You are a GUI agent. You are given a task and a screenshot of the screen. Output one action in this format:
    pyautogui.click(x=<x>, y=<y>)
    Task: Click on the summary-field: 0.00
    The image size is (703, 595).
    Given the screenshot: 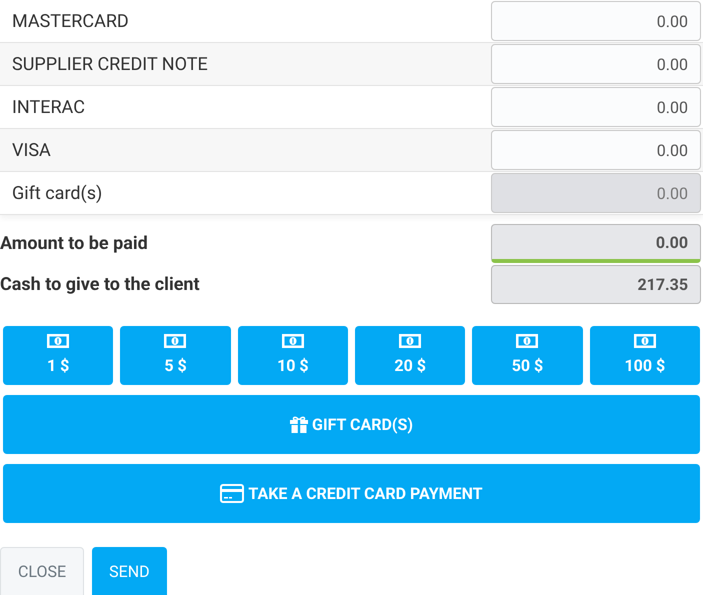 What is the action you would take?
    pyautogui.click(x=596, y=243)
    